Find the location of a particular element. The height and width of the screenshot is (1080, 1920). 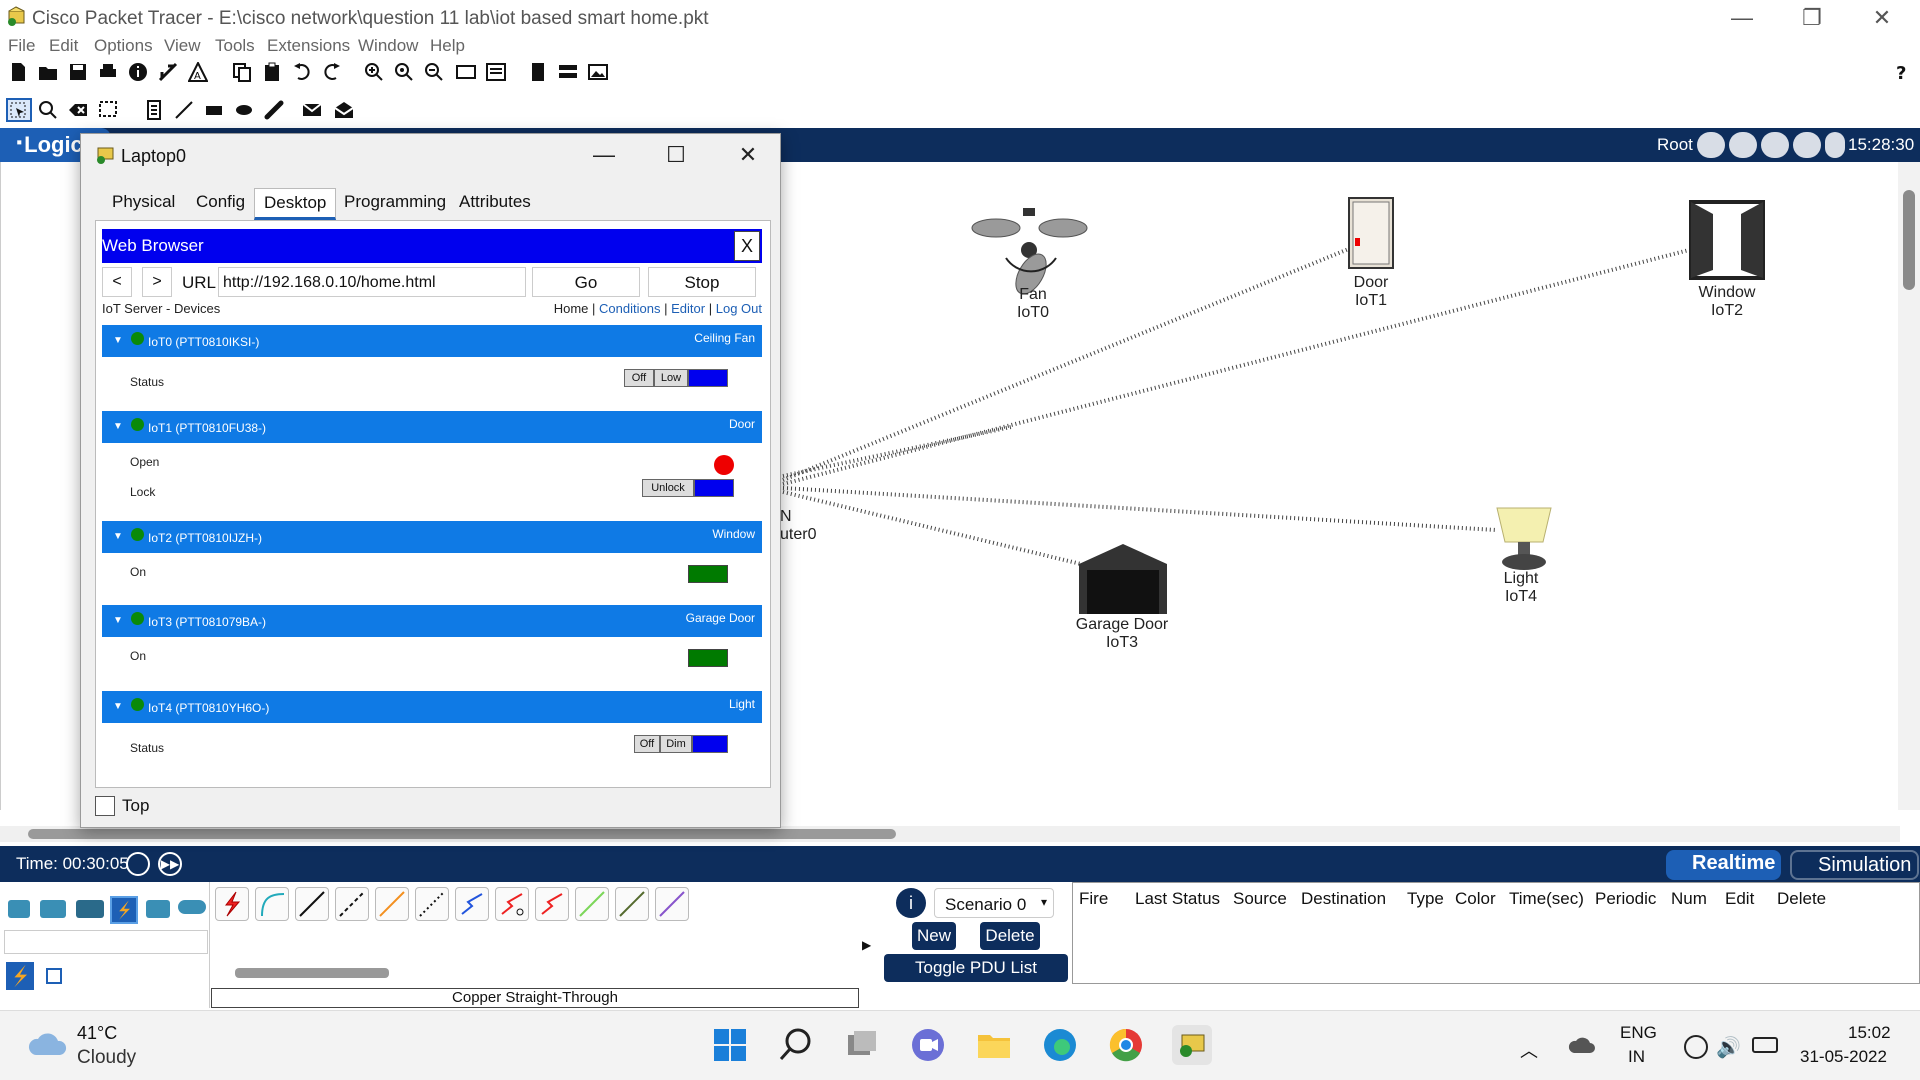

iot-header: ▼ IoT4 (PTT0810YH6O-) Light is located at coordinates (432, 707).